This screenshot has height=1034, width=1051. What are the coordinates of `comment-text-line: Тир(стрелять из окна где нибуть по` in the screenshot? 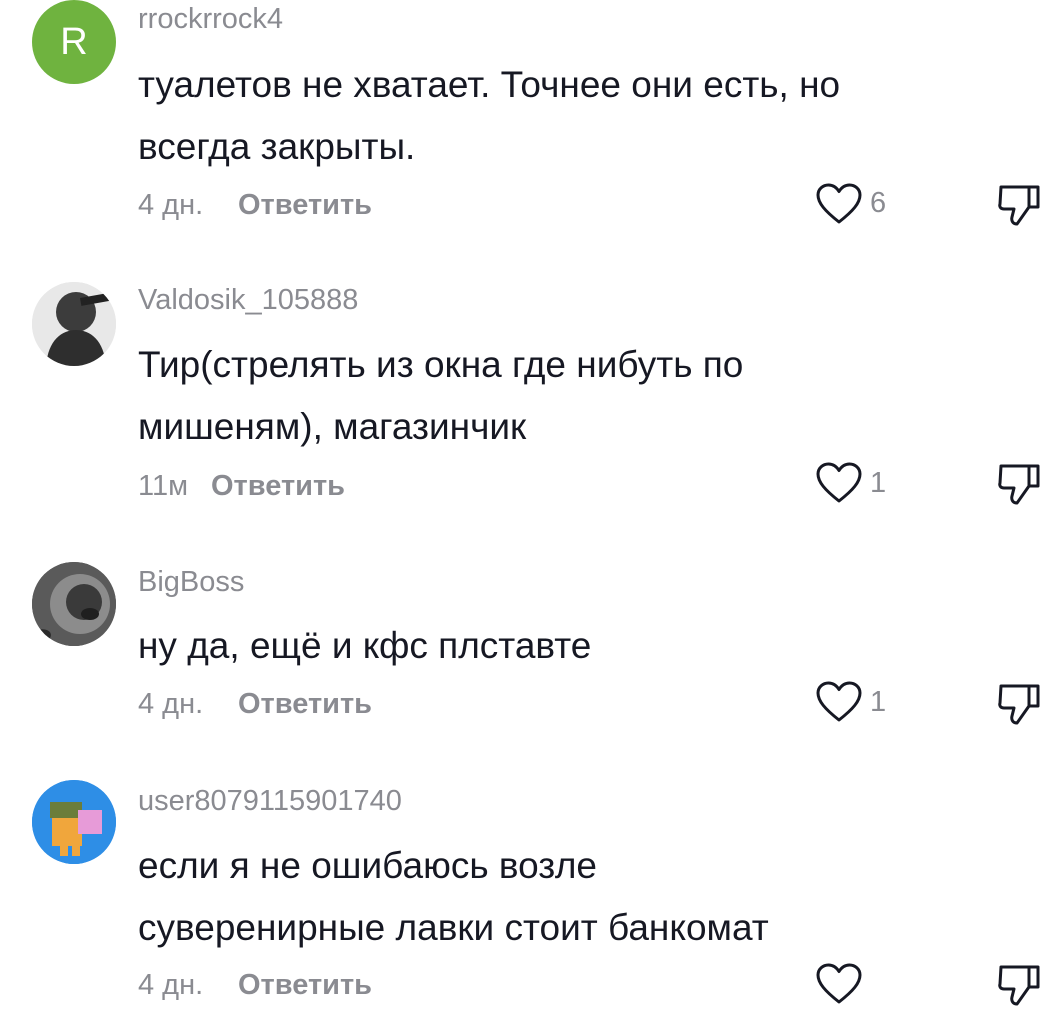 It's located at (441, 364).